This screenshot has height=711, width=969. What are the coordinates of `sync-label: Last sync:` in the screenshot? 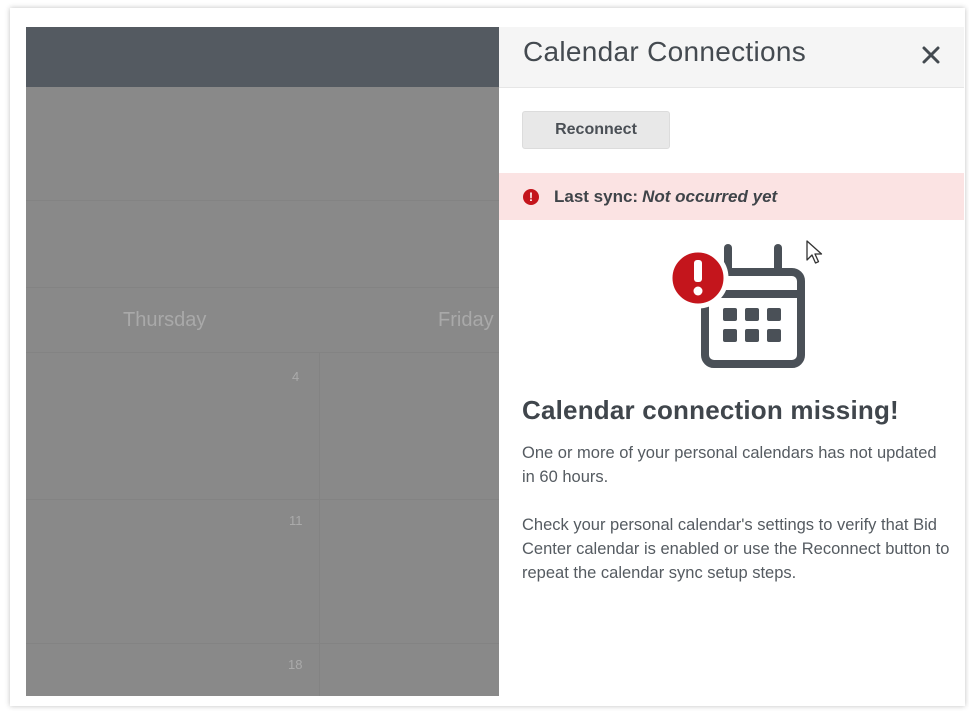 It's located at (596, 196).